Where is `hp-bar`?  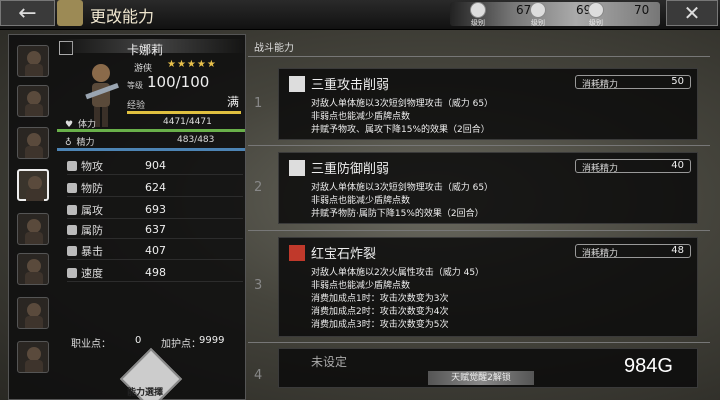 hp-bar is located at coordinates (151, 130).